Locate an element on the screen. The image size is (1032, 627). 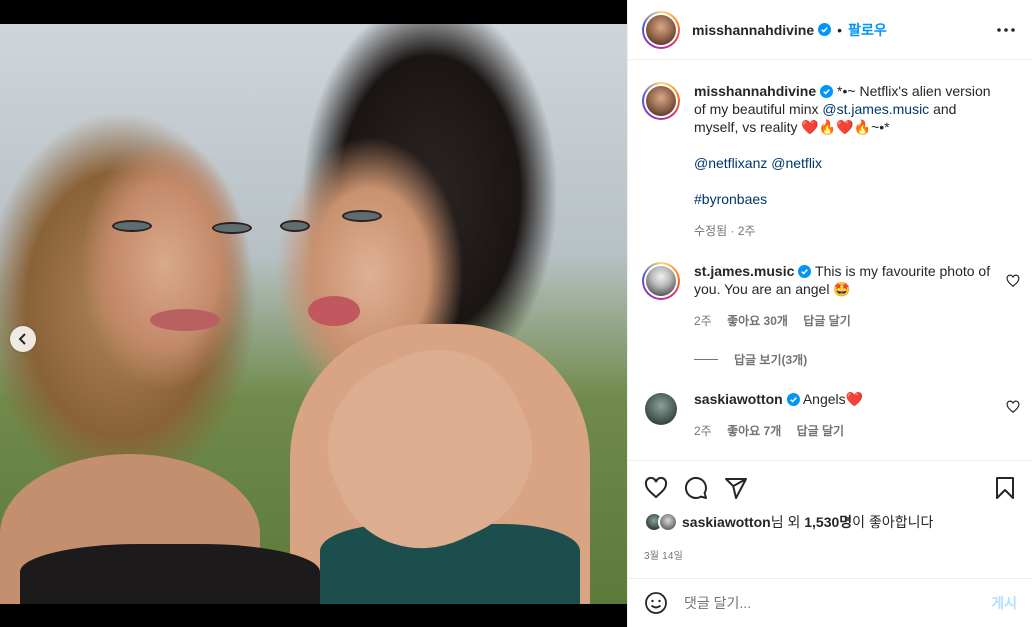
commenter-username: st.james.music is located at coordinates (744, 271).